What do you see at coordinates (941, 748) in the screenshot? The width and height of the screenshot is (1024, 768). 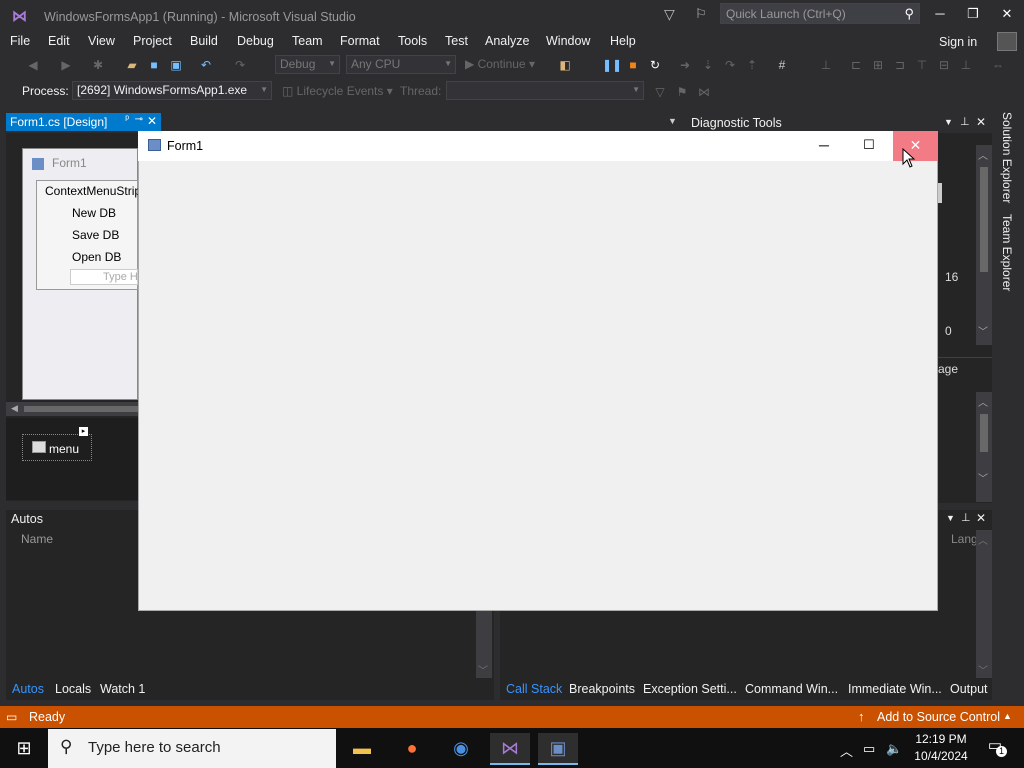 I see `taskbar-clock: 12:19 PM 10/4/2024` at bounding box center [941, 748].